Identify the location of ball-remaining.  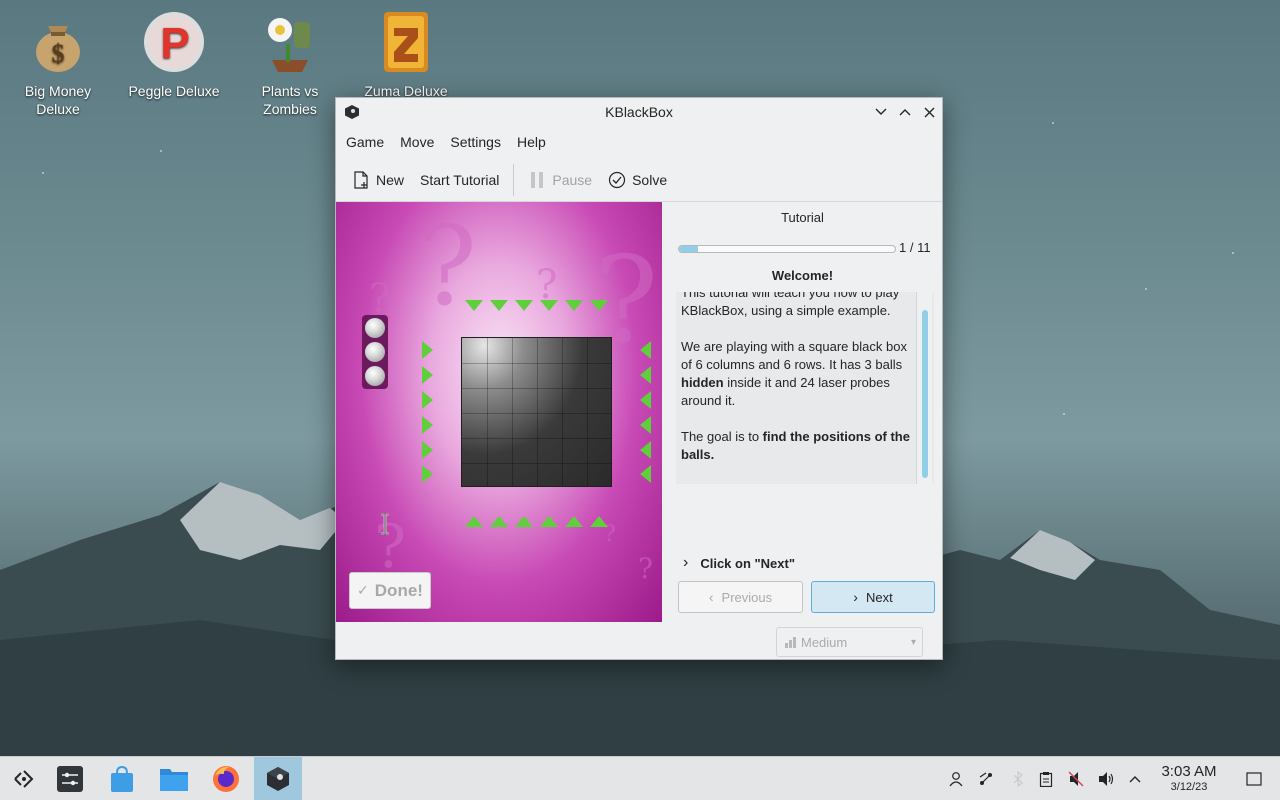
(375, 352).